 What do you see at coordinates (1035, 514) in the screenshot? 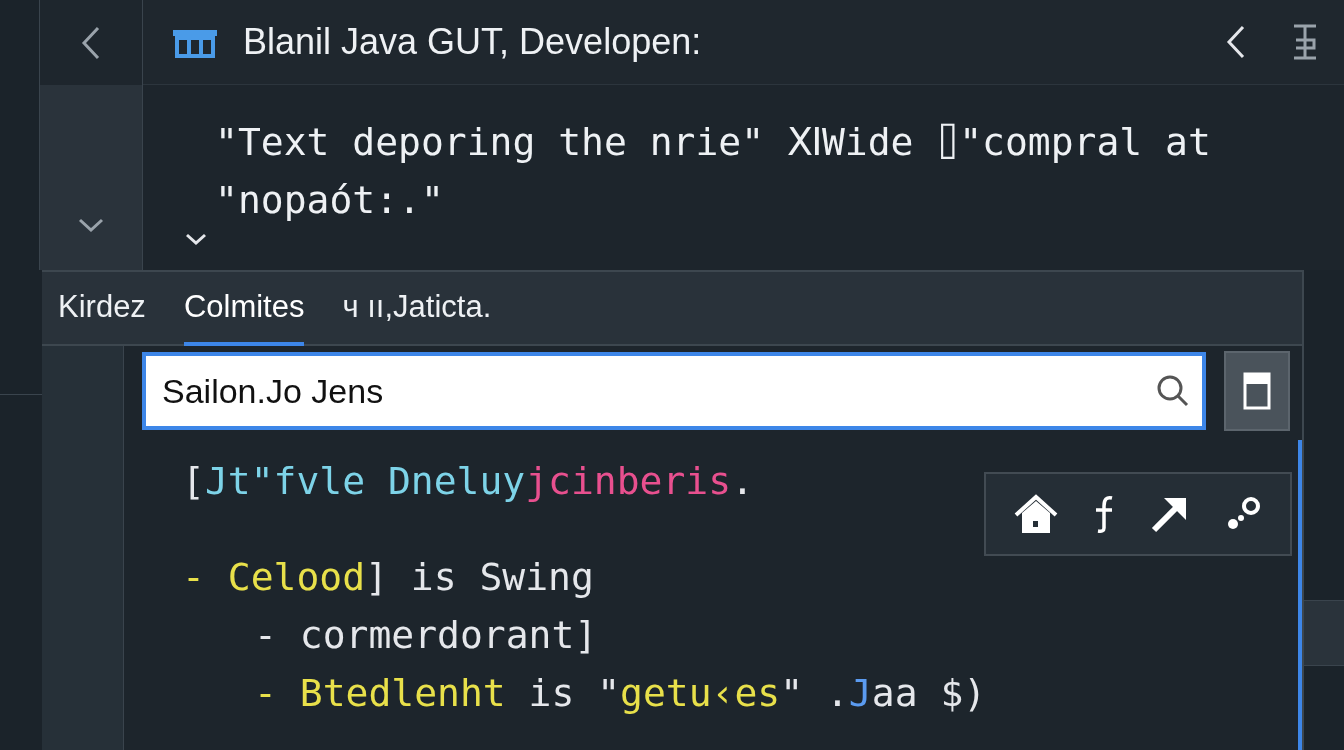
I see `home-icon` at bounding box center [1035, 514].